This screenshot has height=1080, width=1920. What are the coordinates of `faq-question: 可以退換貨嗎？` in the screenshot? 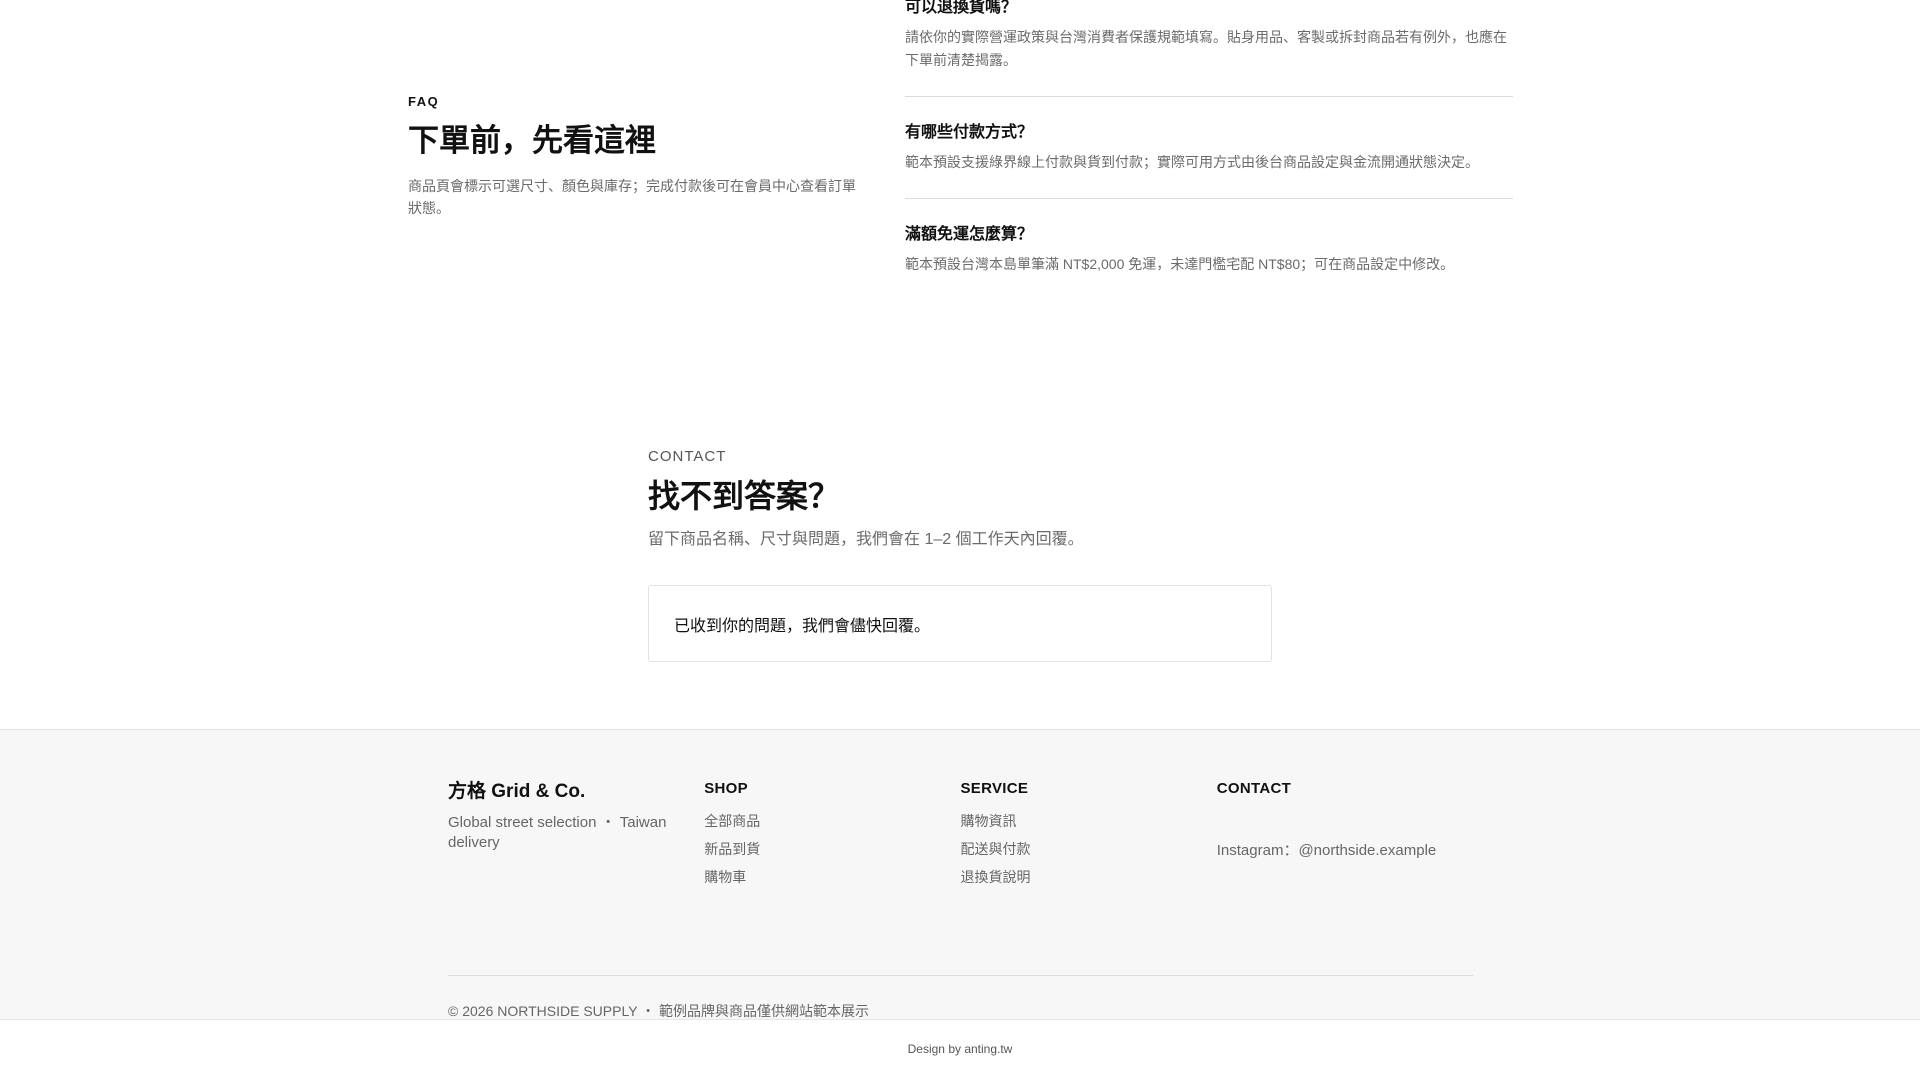 It's located at (961, 8).